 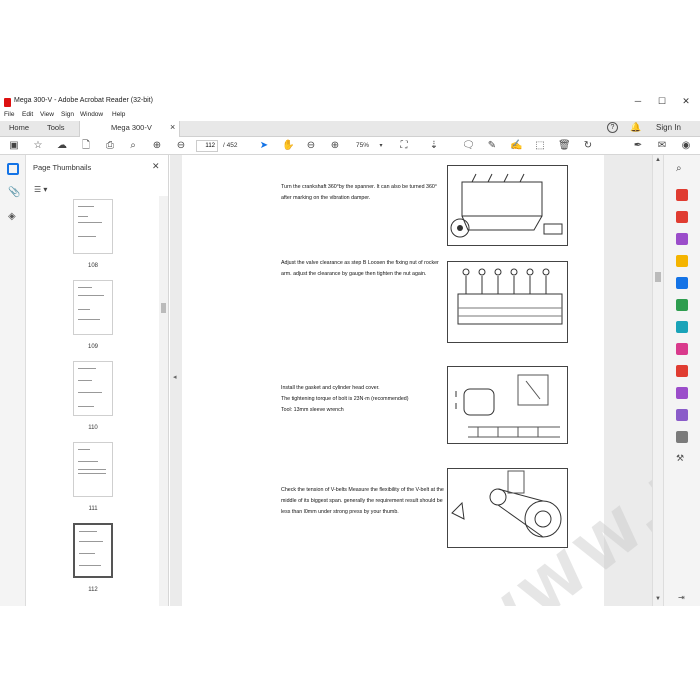 What do you see at coordinates (110, 146) in the screenshot?
I see `print-icon: ⎙` at bounding box center [110, 146].